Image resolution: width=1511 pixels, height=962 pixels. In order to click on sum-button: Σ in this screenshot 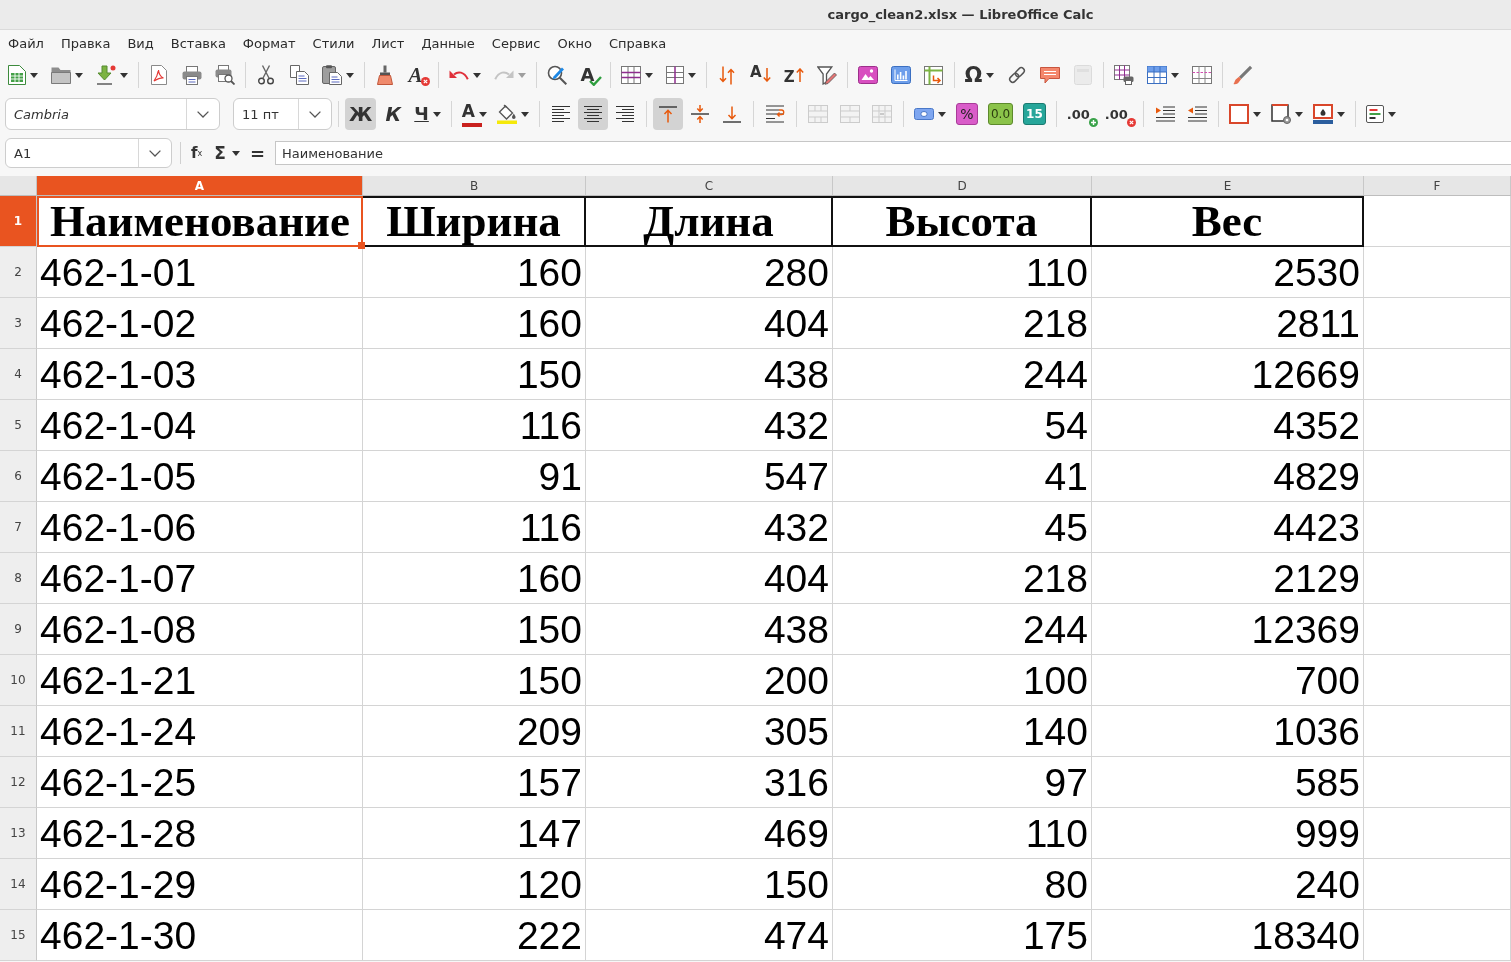, I will do `click(220, 153)`.